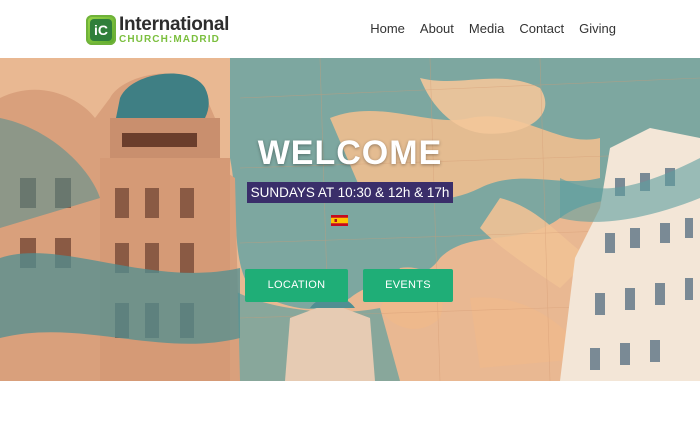  Describe the element at coordinates (541, 28) in the screenshot. I see `nav-contact: Contact` at that location.